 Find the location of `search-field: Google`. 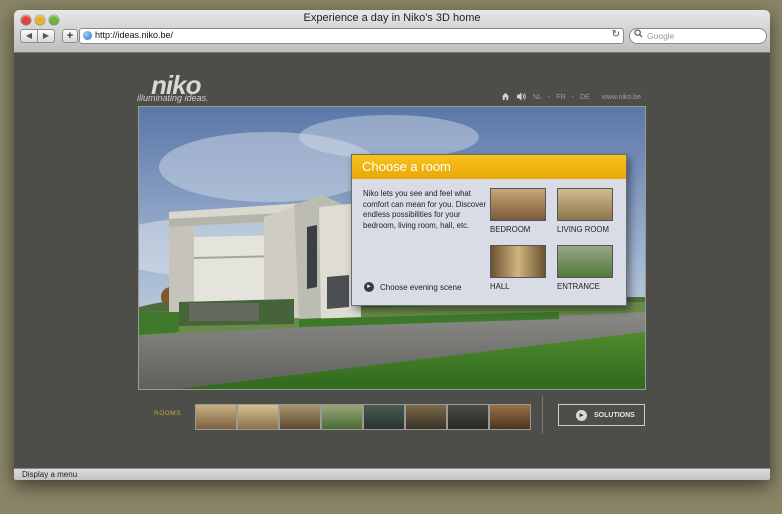

search-field: Google is located at coordinates (698, 36).